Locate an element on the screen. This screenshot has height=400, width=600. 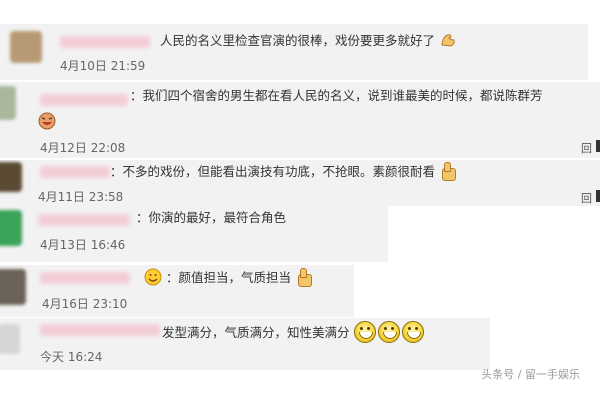
comment-text: ：不多的戏份，但能看出演技有功底，不抢眼。素颜很耐看 is located at coordinates (283, 171).